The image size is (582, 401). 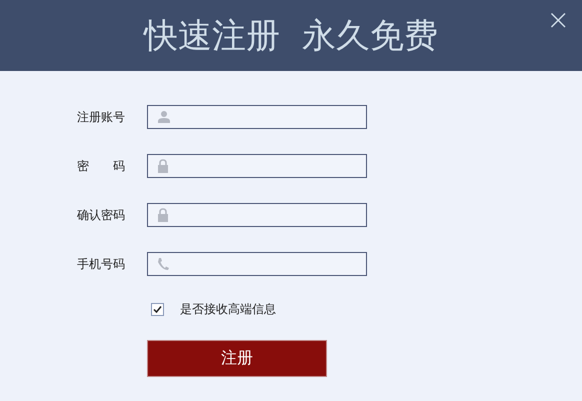 I want to click on close-button: ×, so click(x=558, y=20).